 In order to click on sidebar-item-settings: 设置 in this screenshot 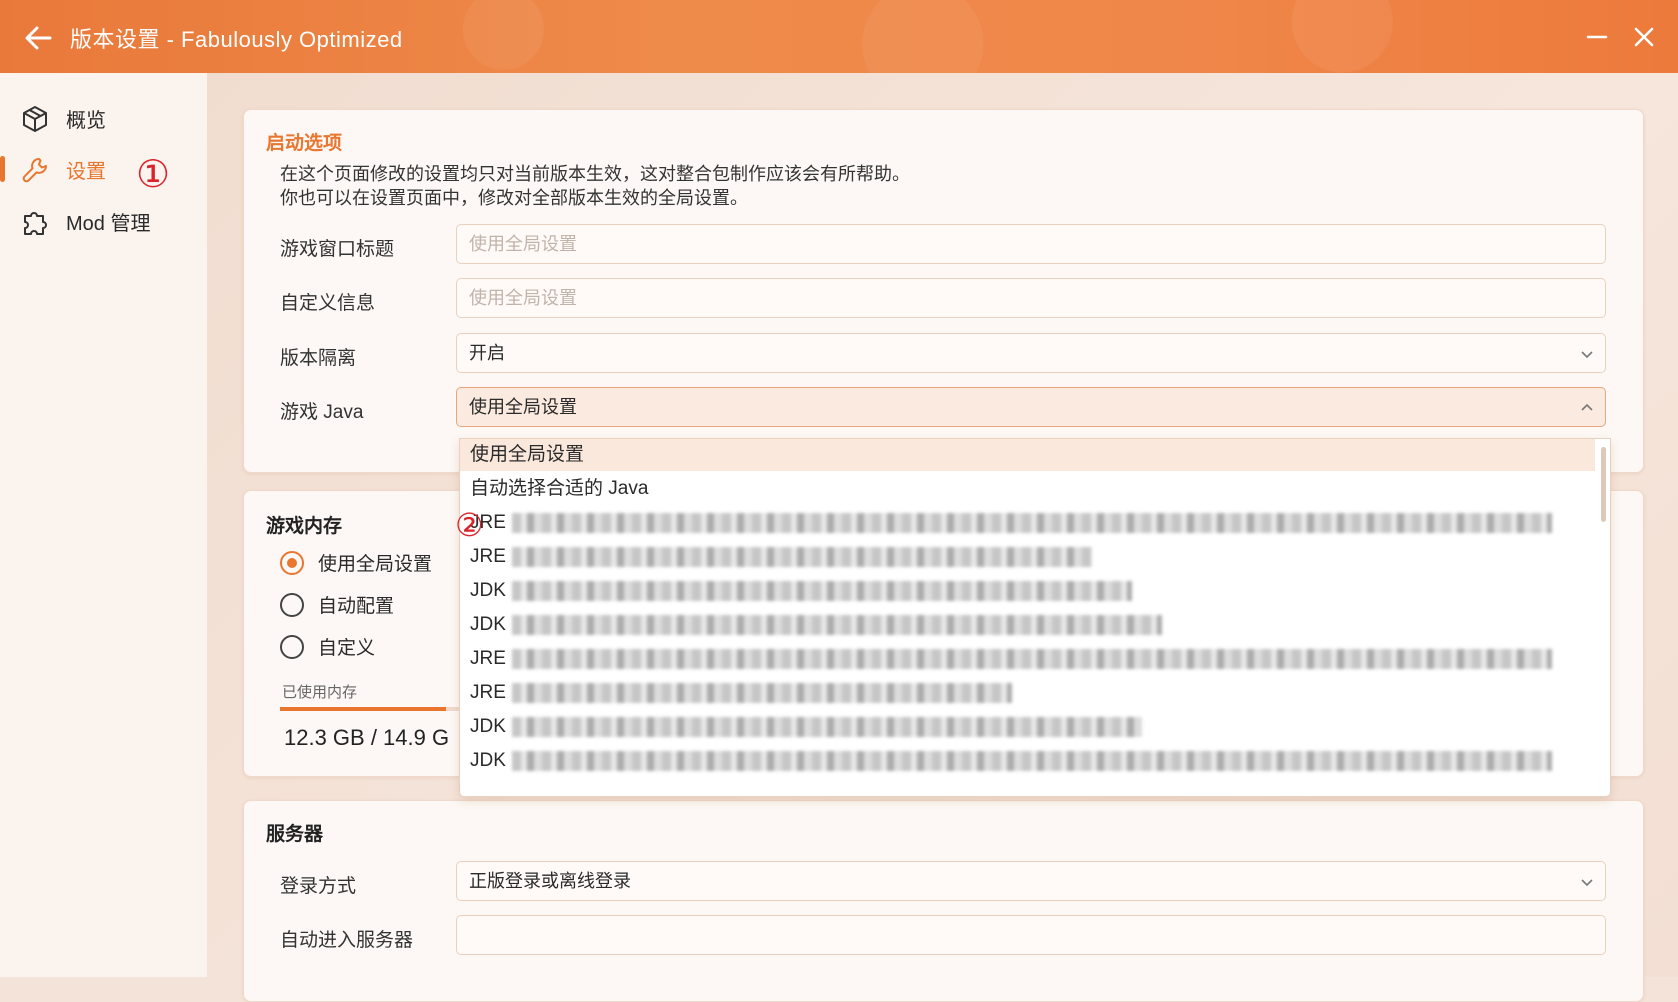, I will do `click(103, 169)`.